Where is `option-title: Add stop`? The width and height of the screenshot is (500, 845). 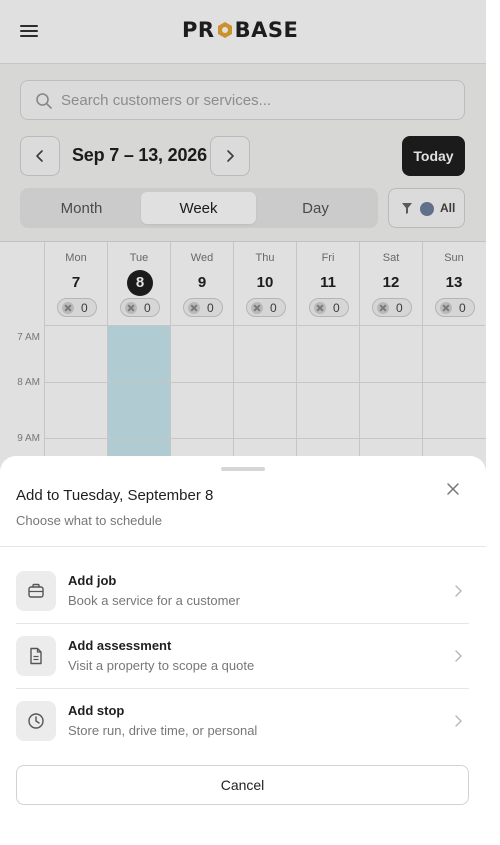
option-title: Add stop is located at coordinates (96, 710).